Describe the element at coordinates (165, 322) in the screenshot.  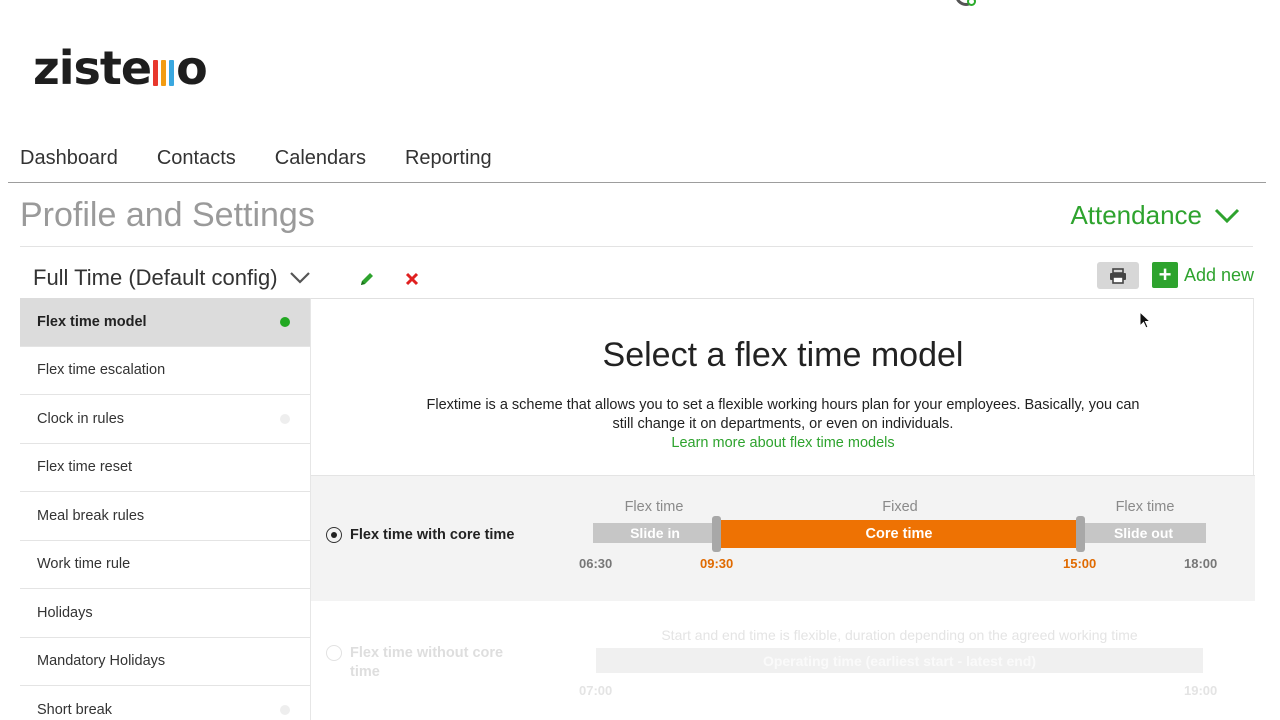
I see `sidebar-item-flex-time-model: Flex time model` at that location.